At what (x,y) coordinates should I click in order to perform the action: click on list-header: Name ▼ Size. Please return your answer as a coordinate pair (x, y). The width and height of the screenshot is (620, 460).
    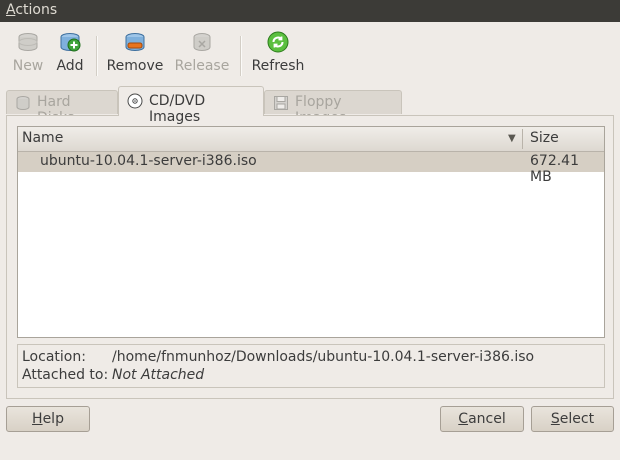
    Looking at the image, I should click on (311, 139).